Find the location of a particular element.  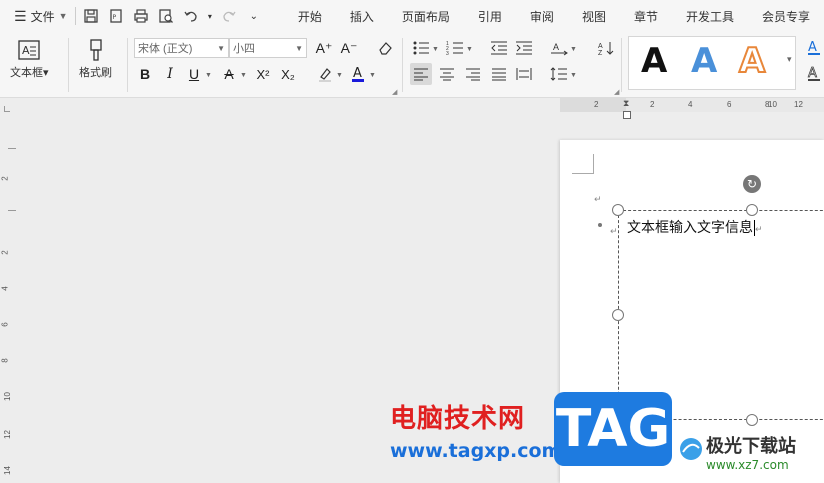

paragraph-mark: ↵ is located at coordinates (598, 199).